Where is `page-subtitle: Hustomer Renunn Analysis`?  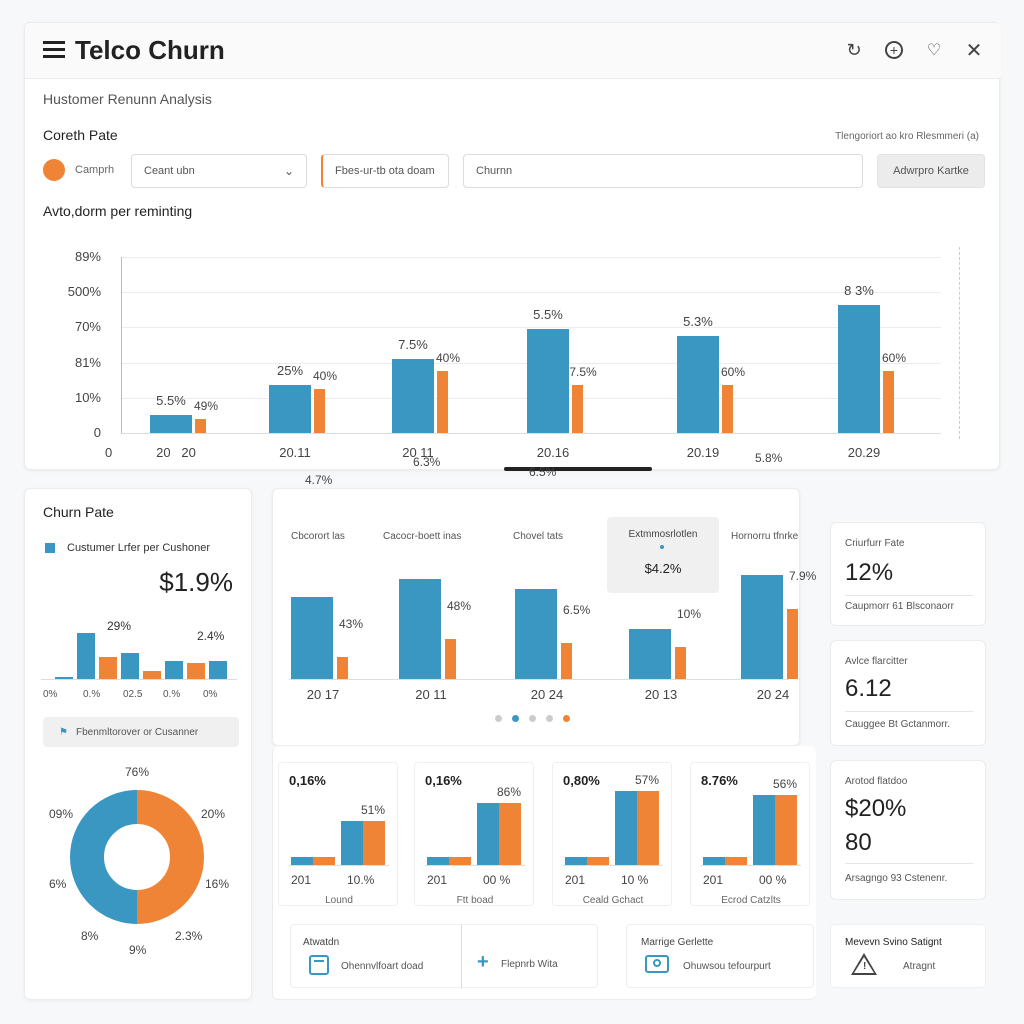 page-subtitle: Hustomer Renunn Analysis is located at coordinates (127, 99).